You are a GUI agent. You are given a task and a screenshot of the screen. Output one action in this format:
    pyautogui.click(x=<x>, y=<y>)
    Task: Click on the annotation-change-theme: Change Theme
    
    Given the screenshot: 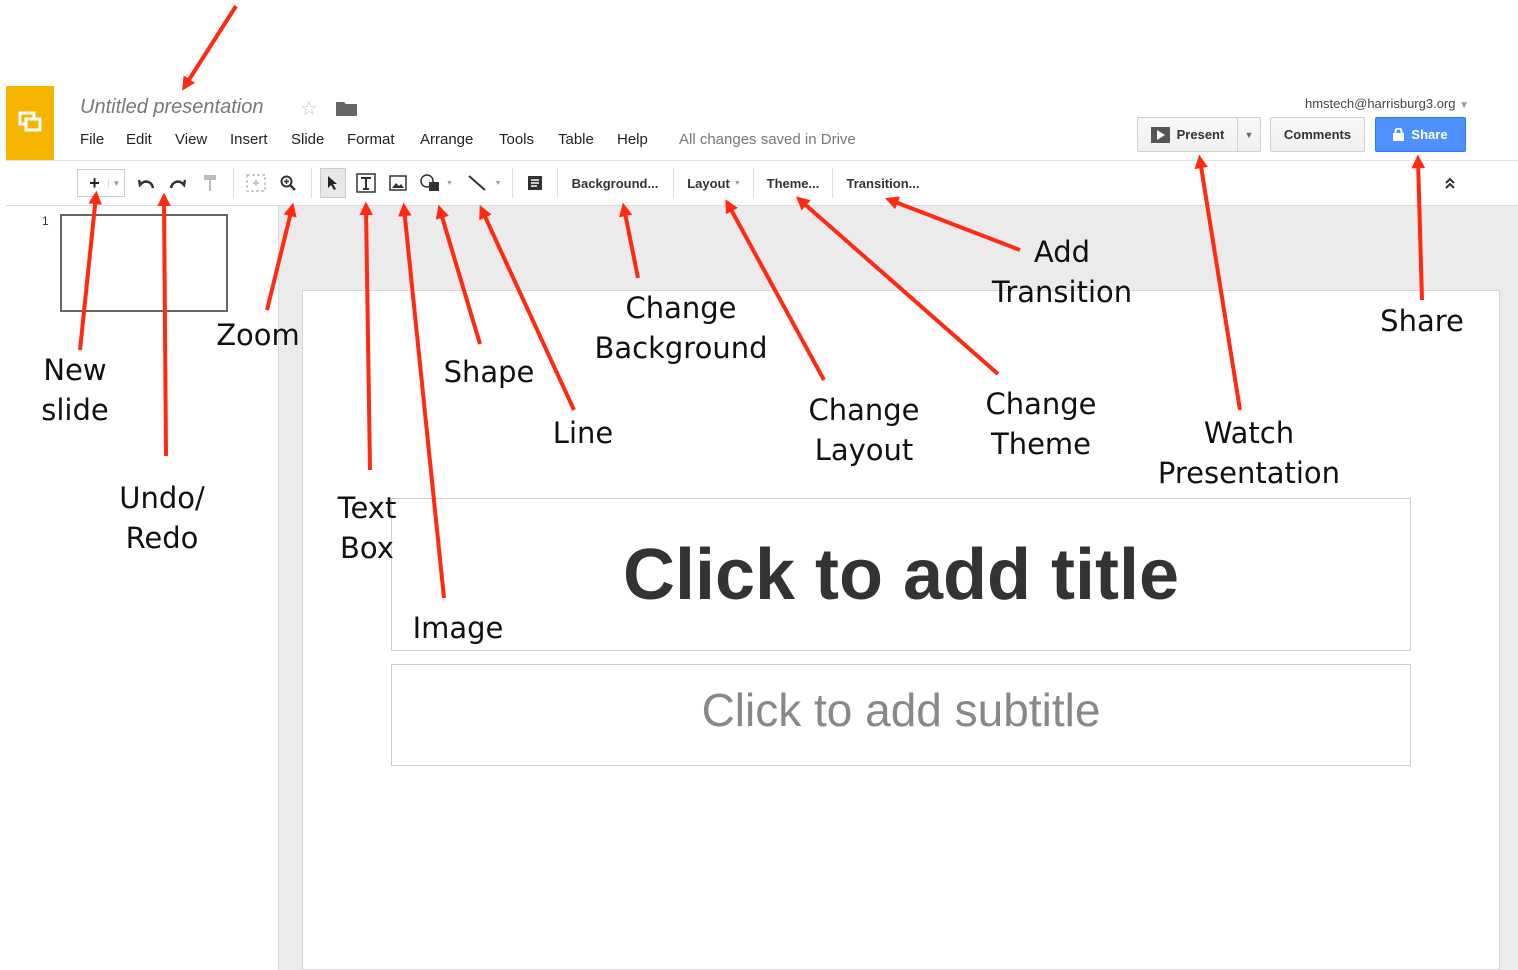 What is the action you would take?
    pyautogui.click(x=1041, y=424)
    